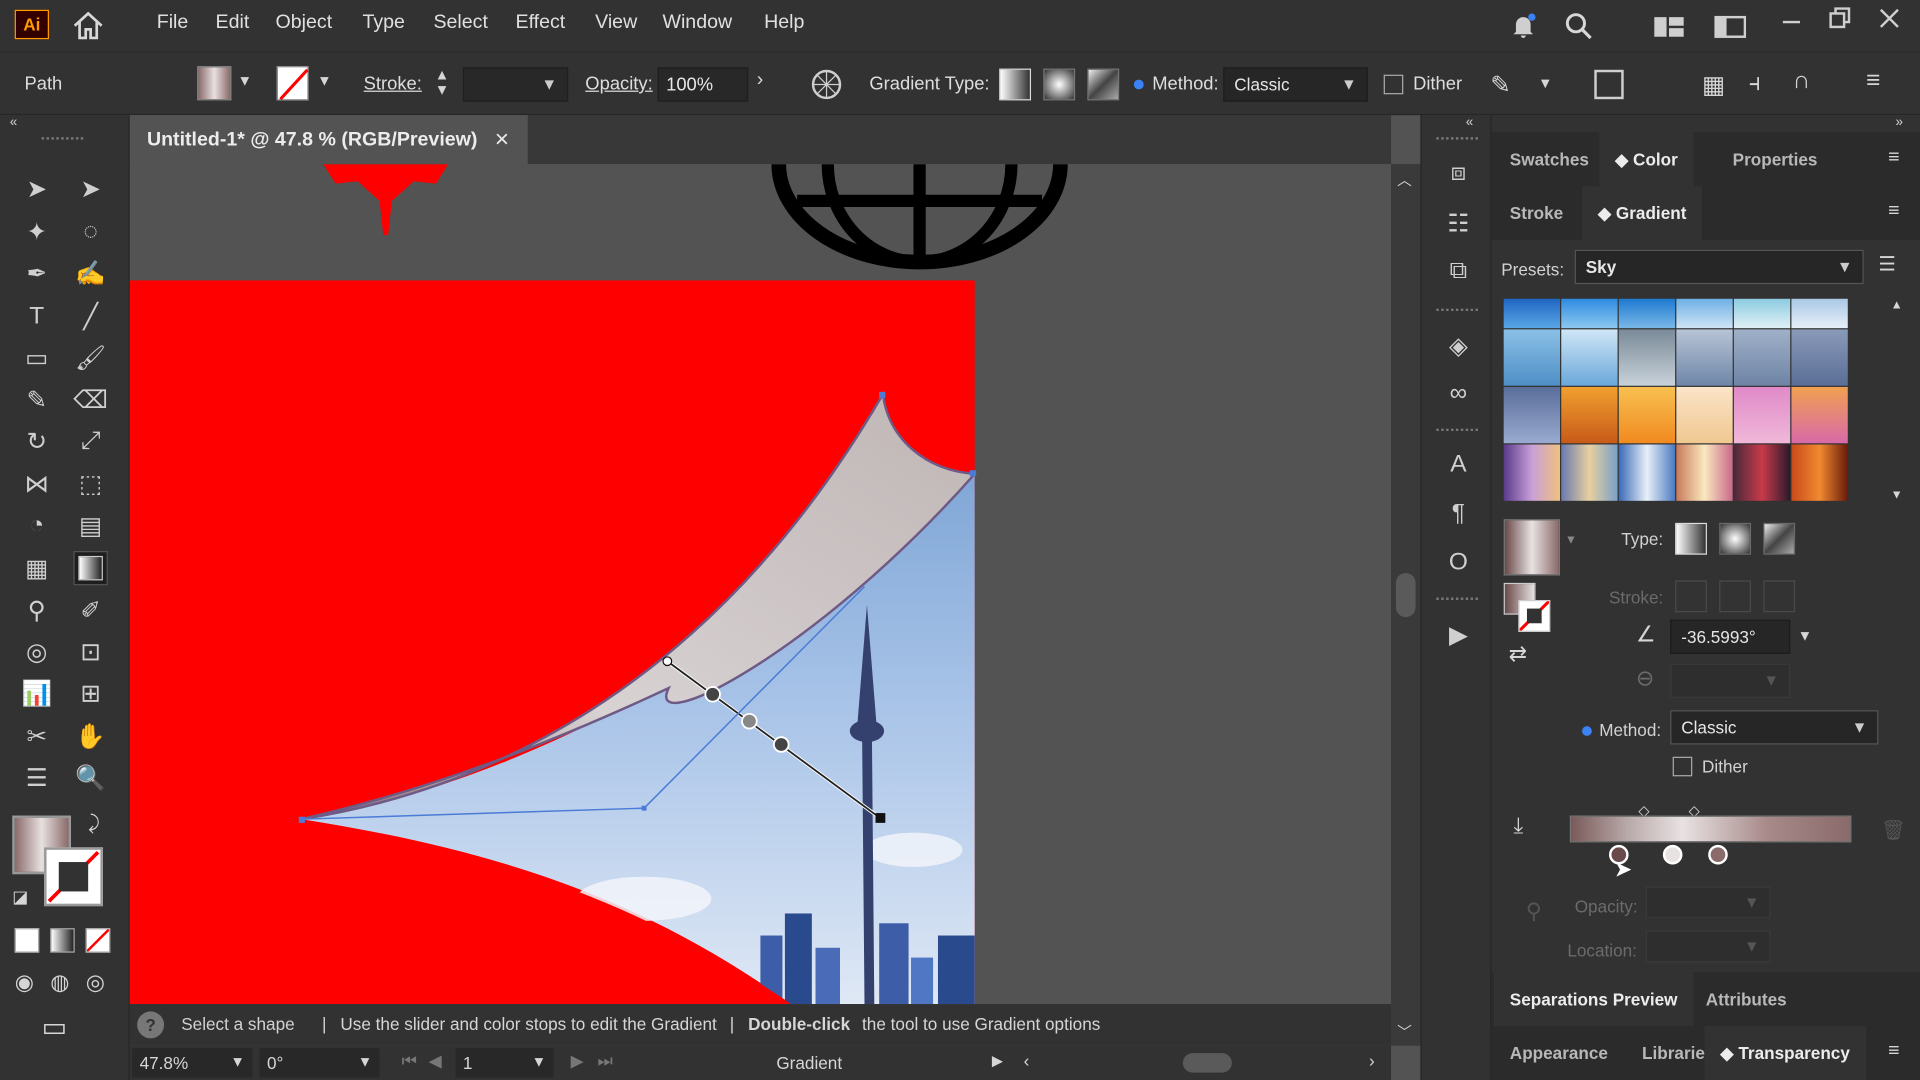 The width and height of the screenshot is (1920, 1080). Describe the element at coordinates (37, 188) in the screenshot. I see `selection-tool-icon: ➤` at that location.